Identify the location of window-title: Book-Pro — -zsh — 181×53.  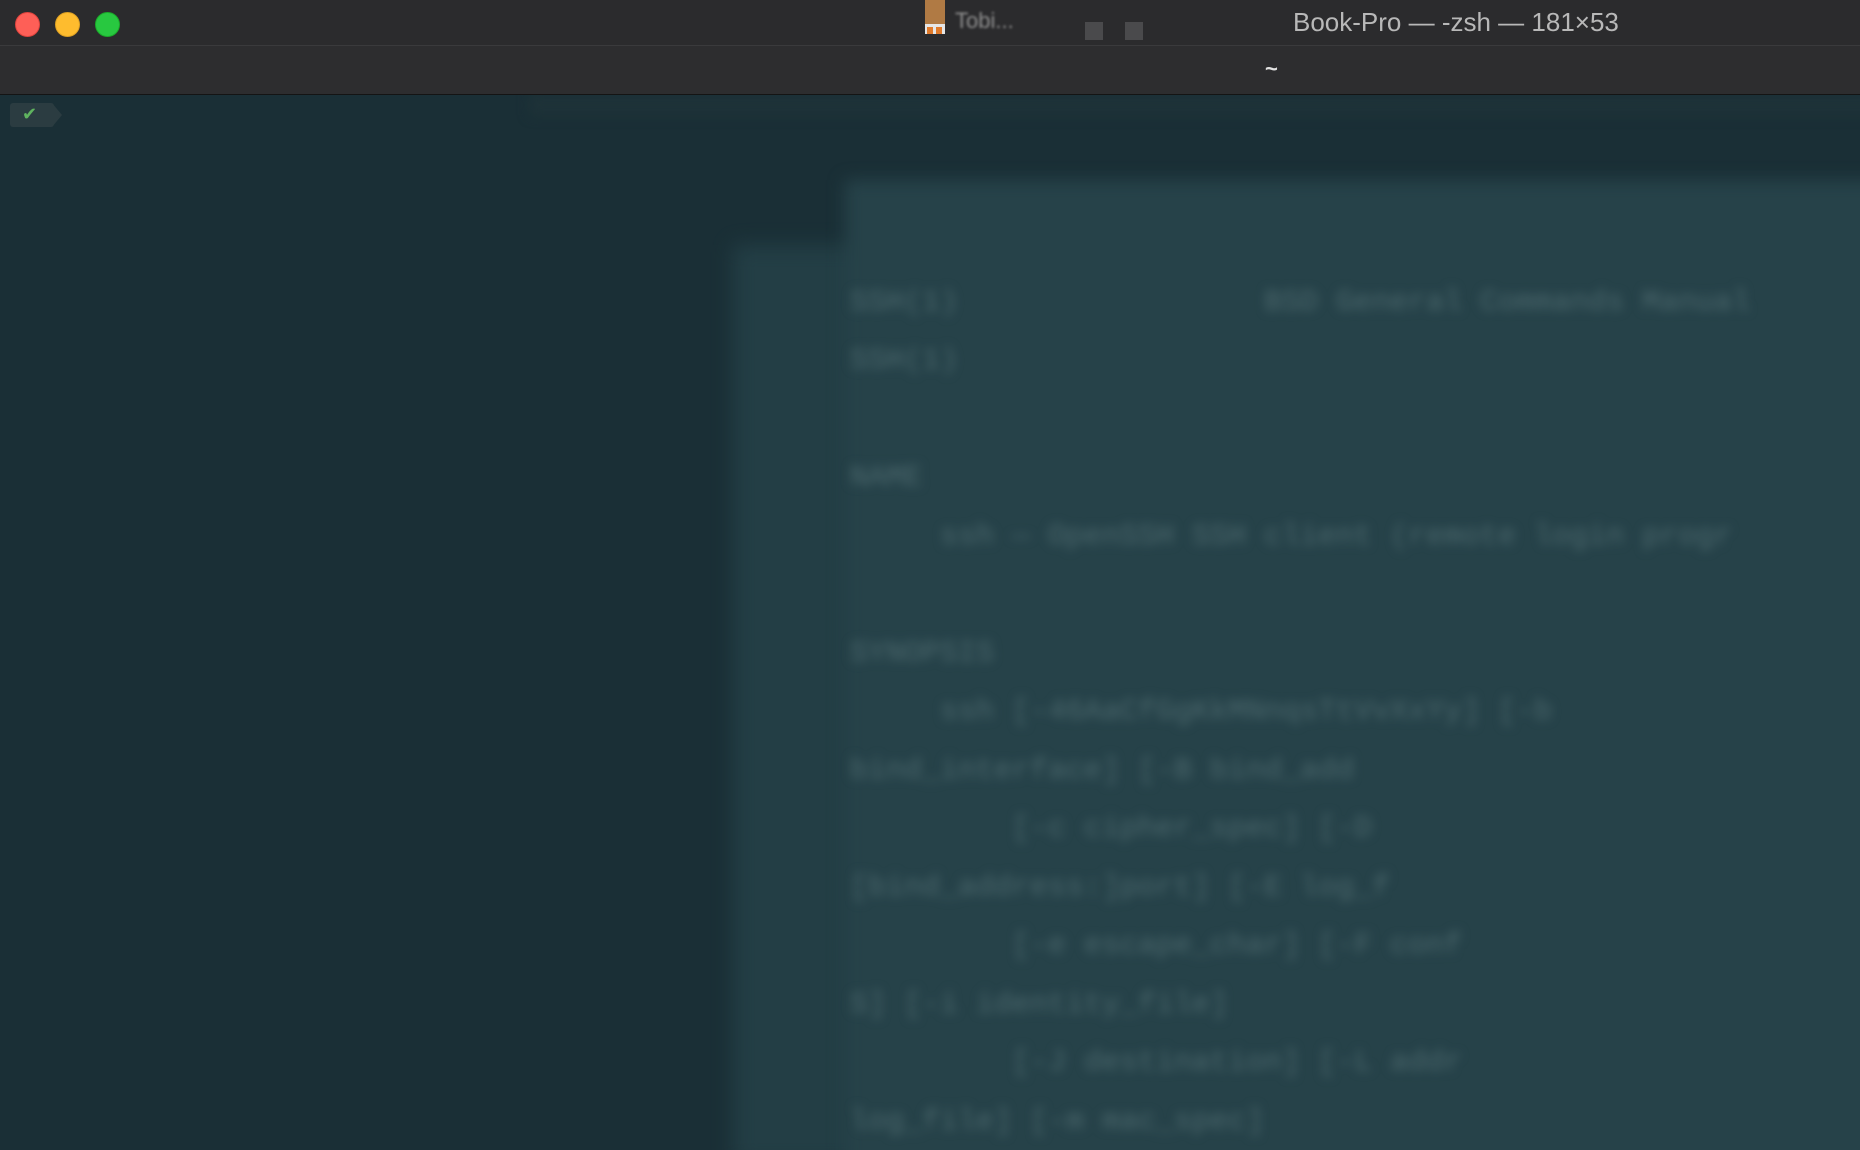
(1456, 22).